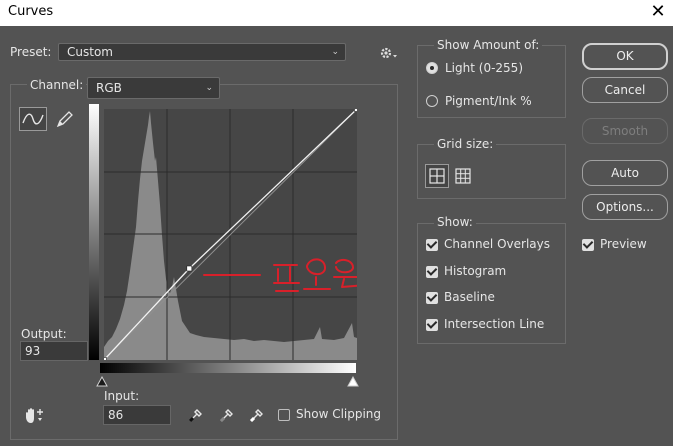  Describe the element at coordinates (588, 245) in the screenshot. I see `preview-checkbox` at that location.